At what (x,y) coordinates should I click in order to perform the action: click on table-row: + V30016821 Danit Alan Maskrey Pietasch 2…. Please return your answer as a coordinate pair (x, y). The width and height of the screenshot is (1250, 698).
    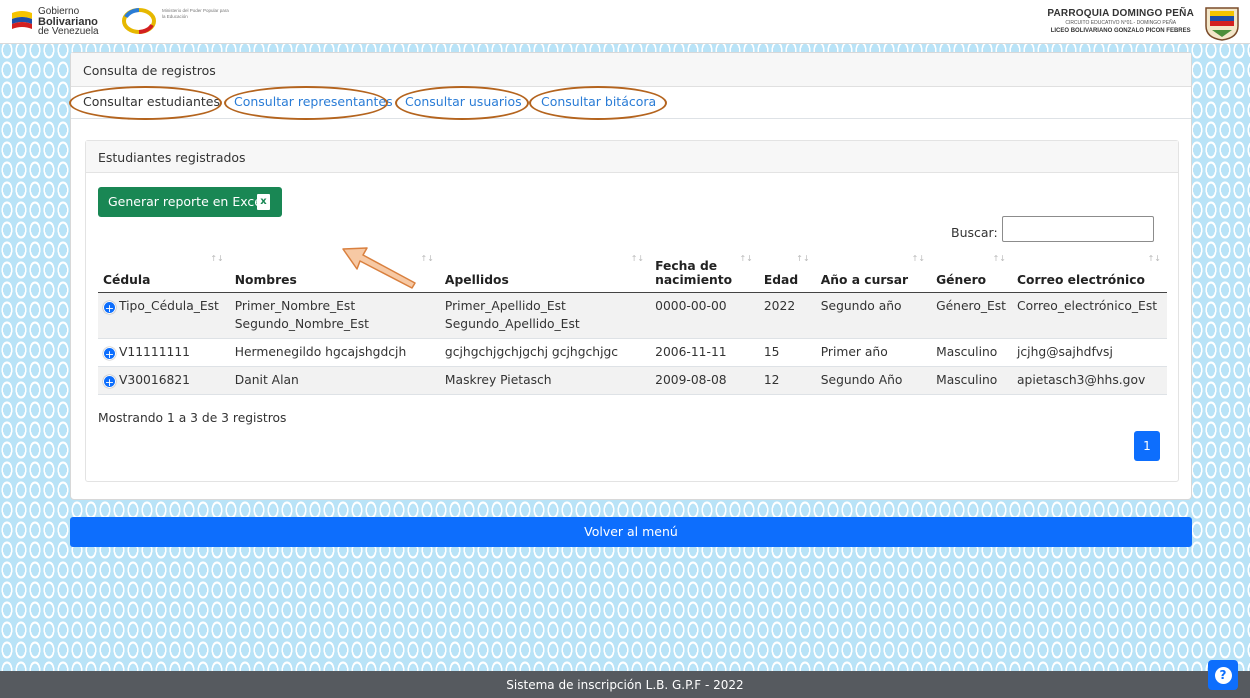
    Looking at the image, I should click on (632, 380).